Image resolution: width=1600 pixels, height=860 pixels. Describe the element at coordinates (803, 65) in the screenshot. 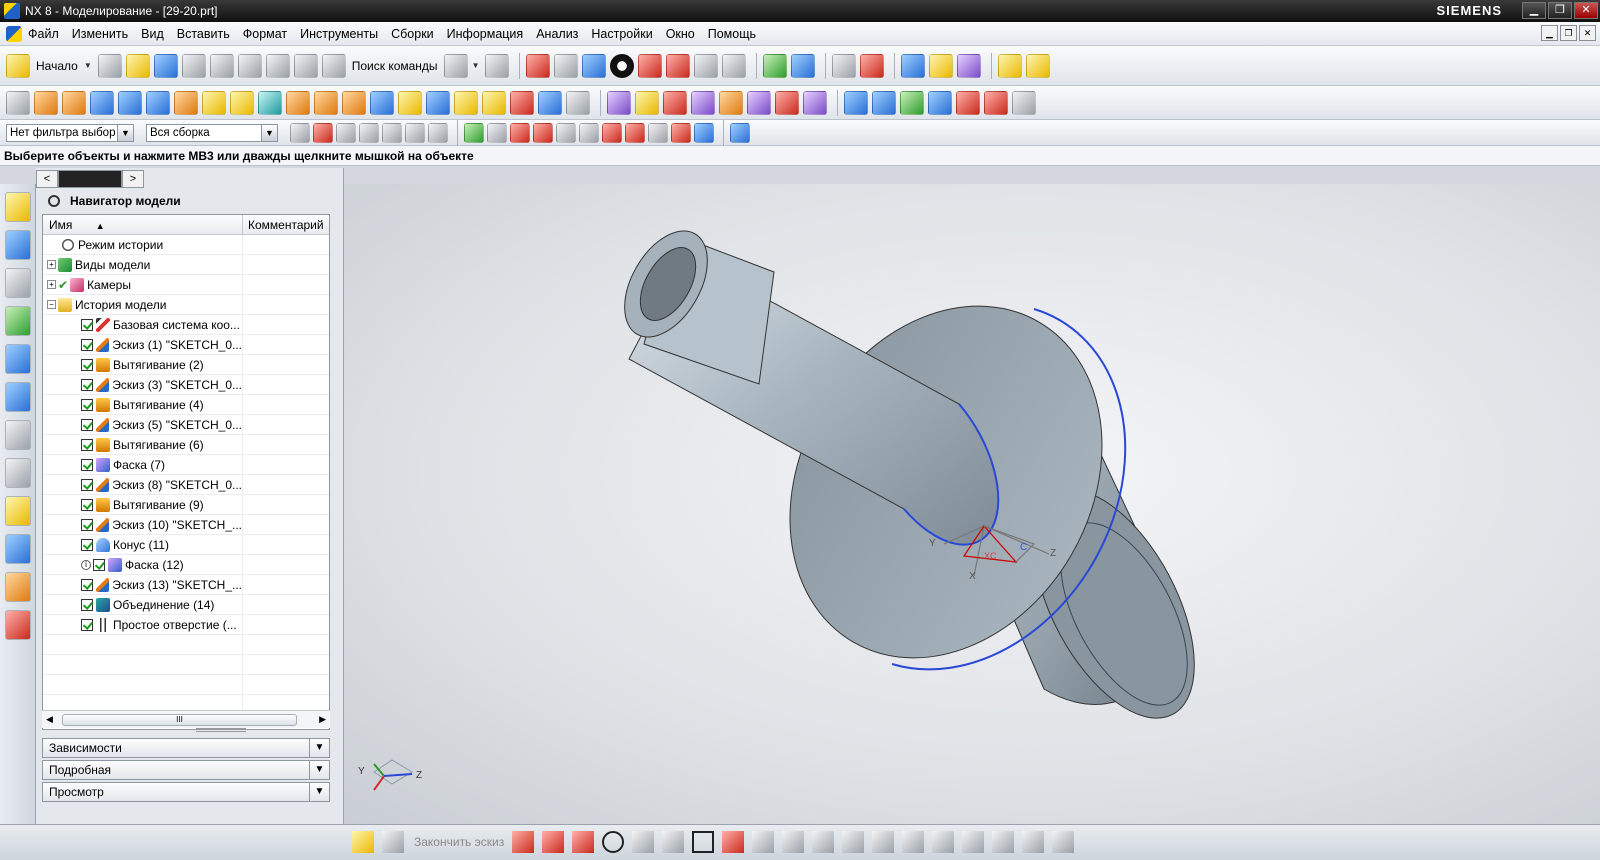

I see `show-hide-icon` at that location.